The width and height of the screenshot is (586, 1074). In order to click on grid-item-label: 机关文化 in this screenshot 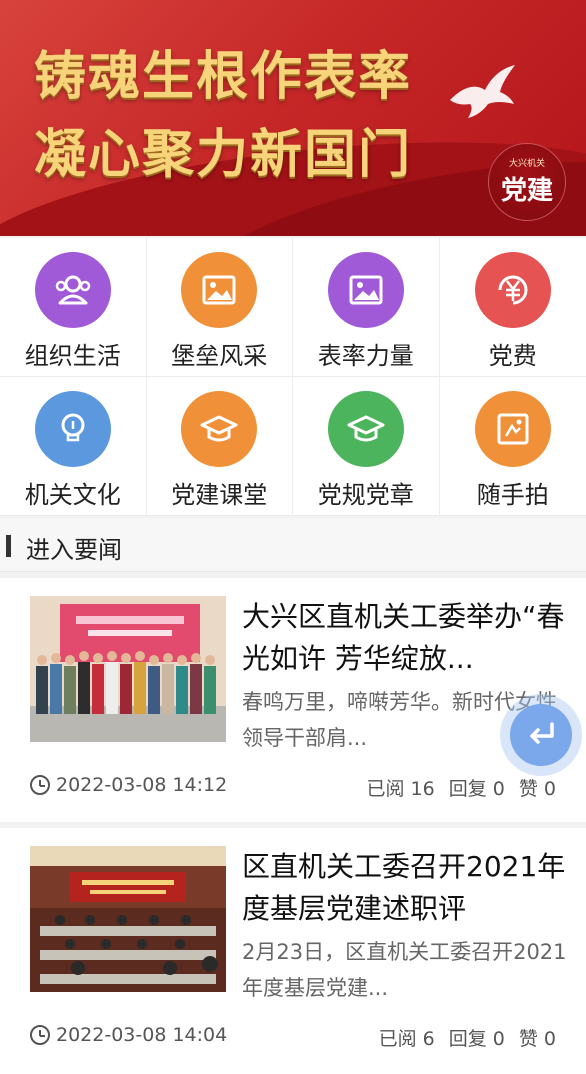, I will do `click(72, 495)`.